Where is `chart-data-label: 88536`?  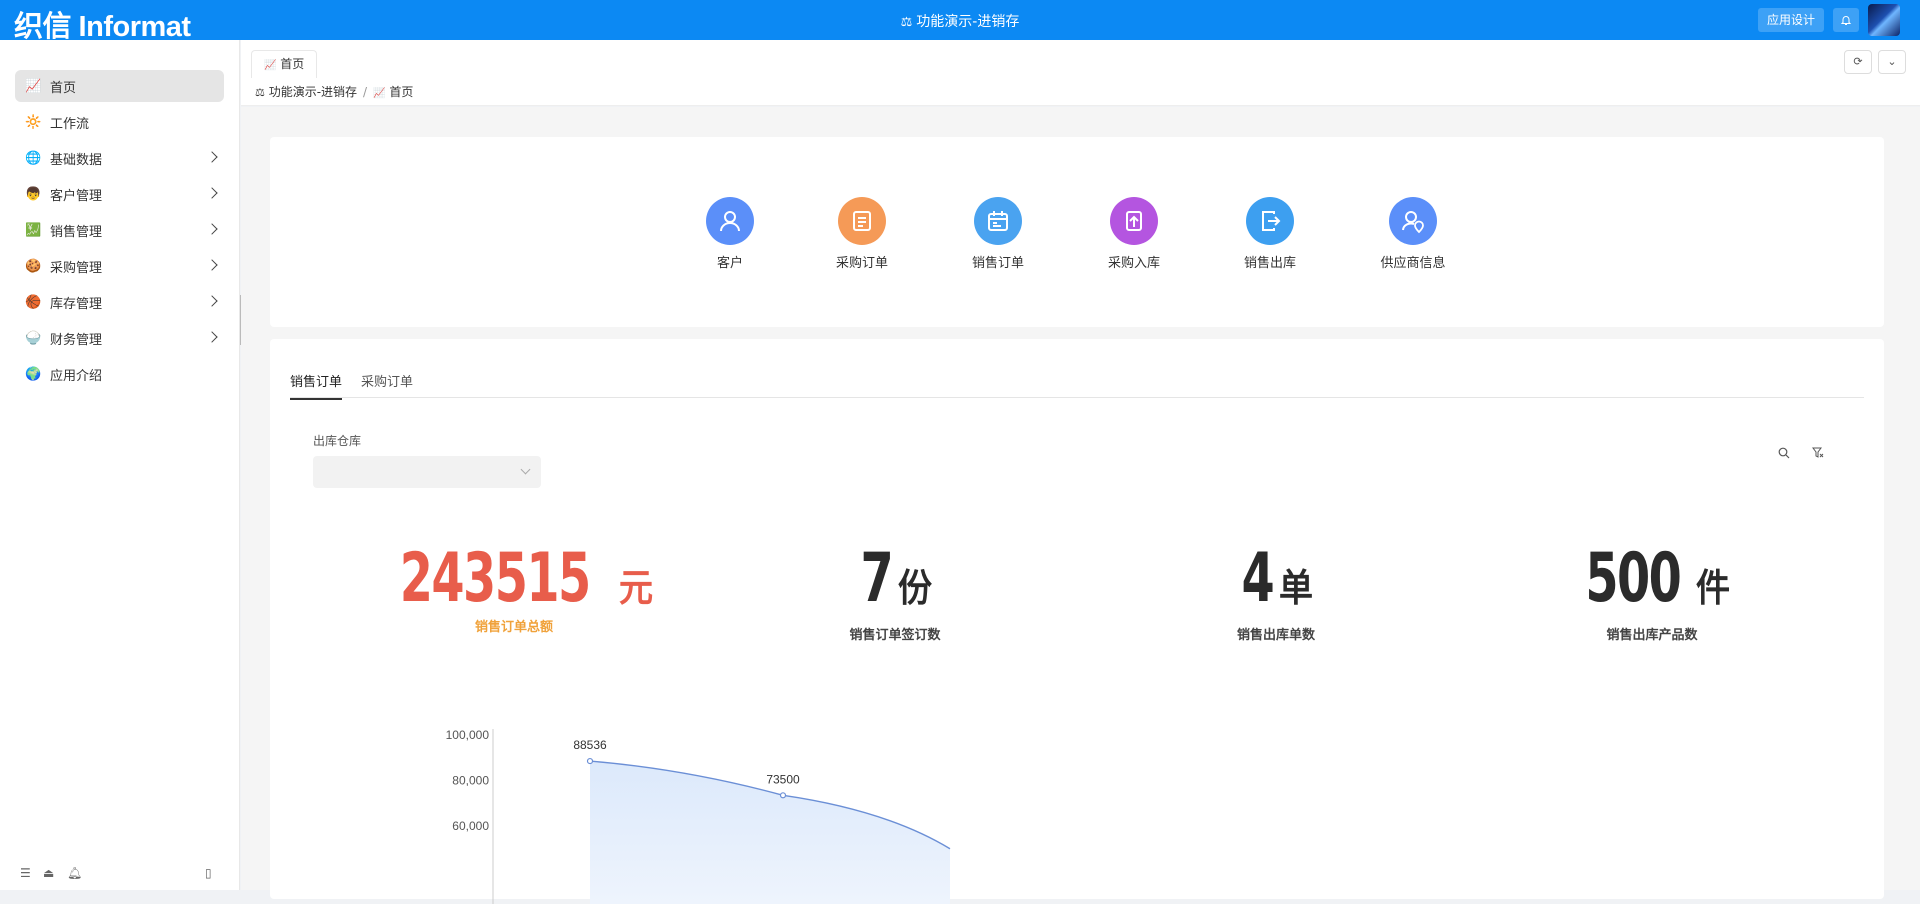
chart-data-label: 88536 is located at coordinates (590, 745).